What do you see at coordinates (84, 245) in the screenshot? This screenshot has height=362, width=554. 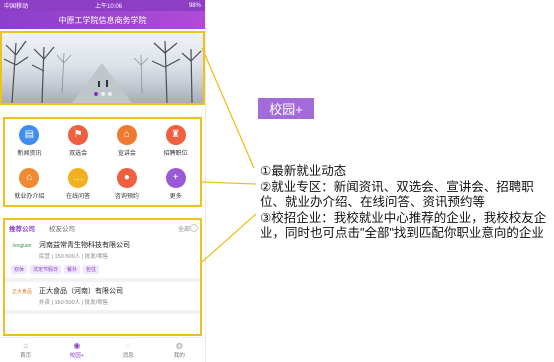 I see `company-name: 河南益常青生物科技有限公司` at bounding box center [84, 245].